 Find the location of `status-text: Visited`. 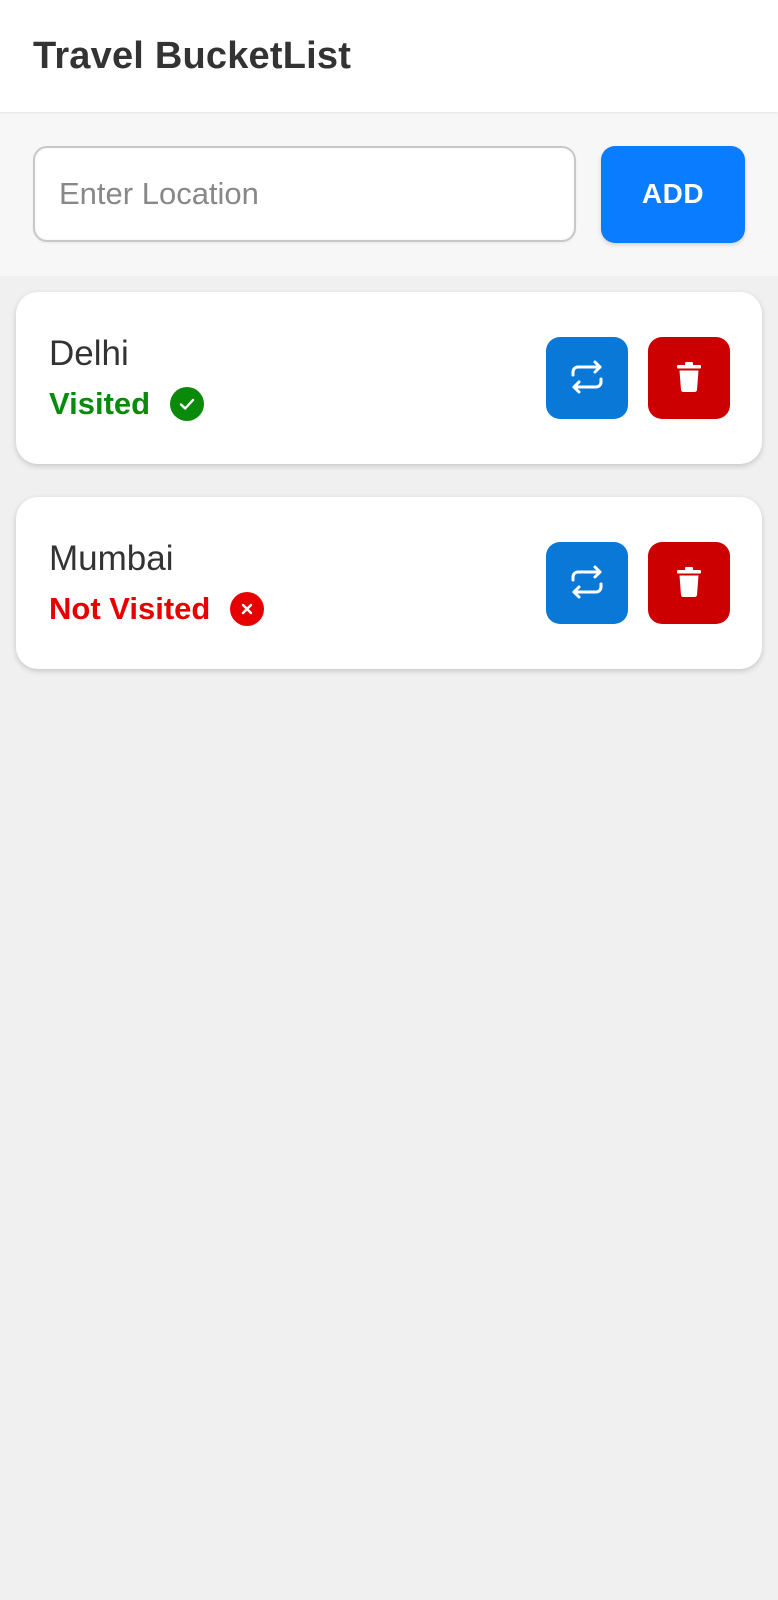

status-text: Visited is located at coordinates (100, 403).